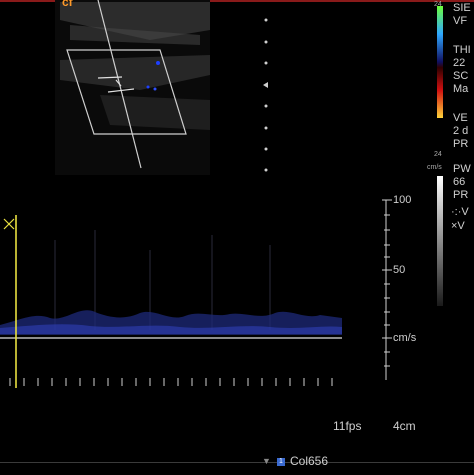 The height and width of the screenshot is (475, 474). What do you see at coordinates (438, 154) in the screenshot?
I see `color-scale-bottom: 24` at bounding box center [438, 154].